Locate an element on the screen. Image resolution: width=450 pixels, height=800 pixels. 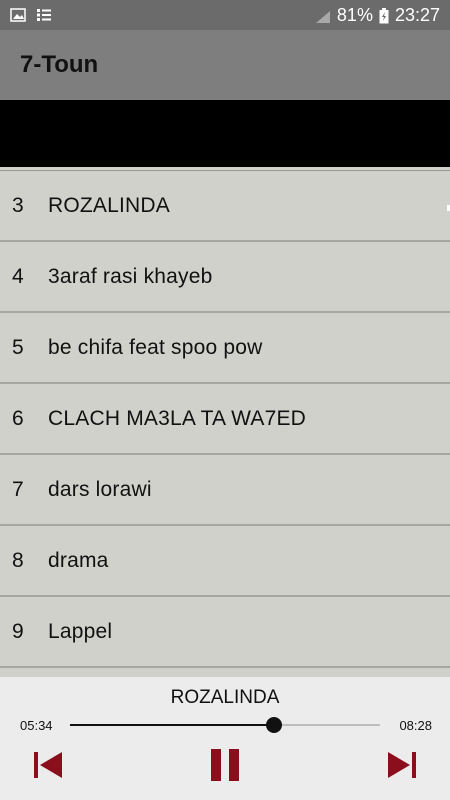
track-title: be chifa feat spoo pow is located at coordinates (155, 347).